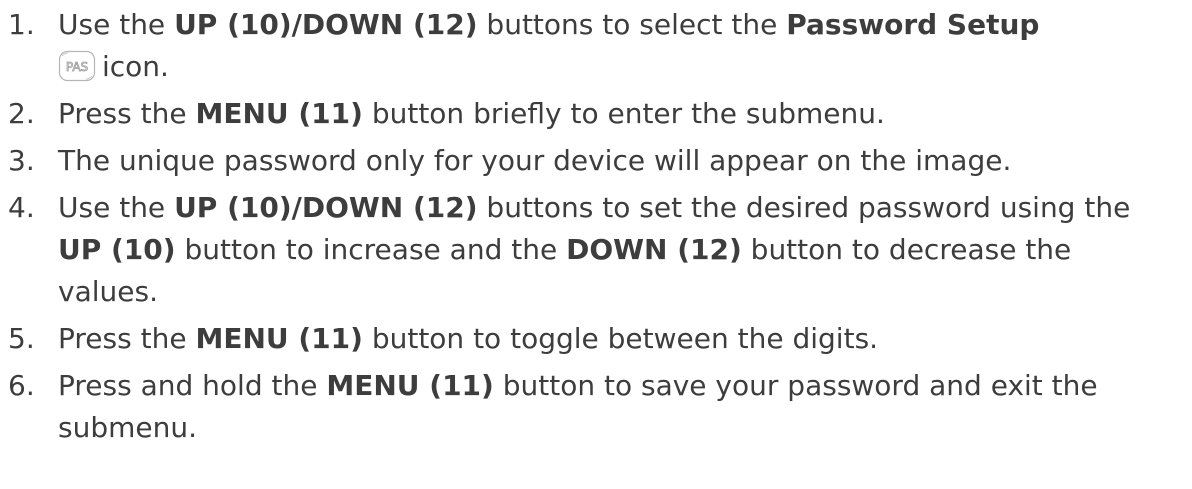  Describe the element at coordinates (913, 24) in the screenshot. I see `step-text-bold: Password Setup` at that location.